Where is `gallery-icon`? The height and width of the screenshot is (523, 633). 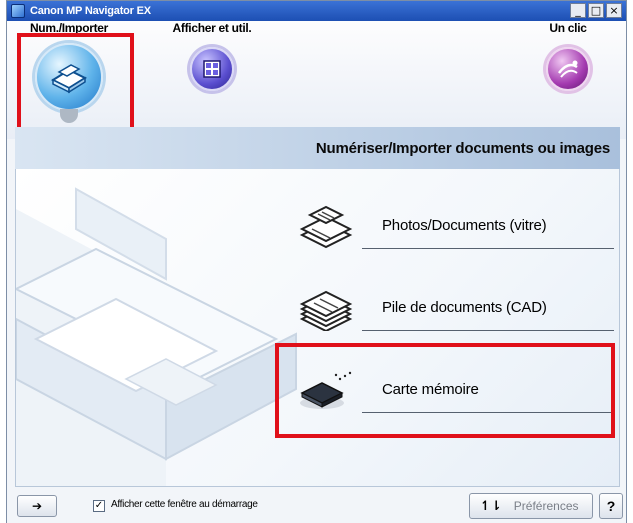
gallery-icon is located at coordinates (212, 69).